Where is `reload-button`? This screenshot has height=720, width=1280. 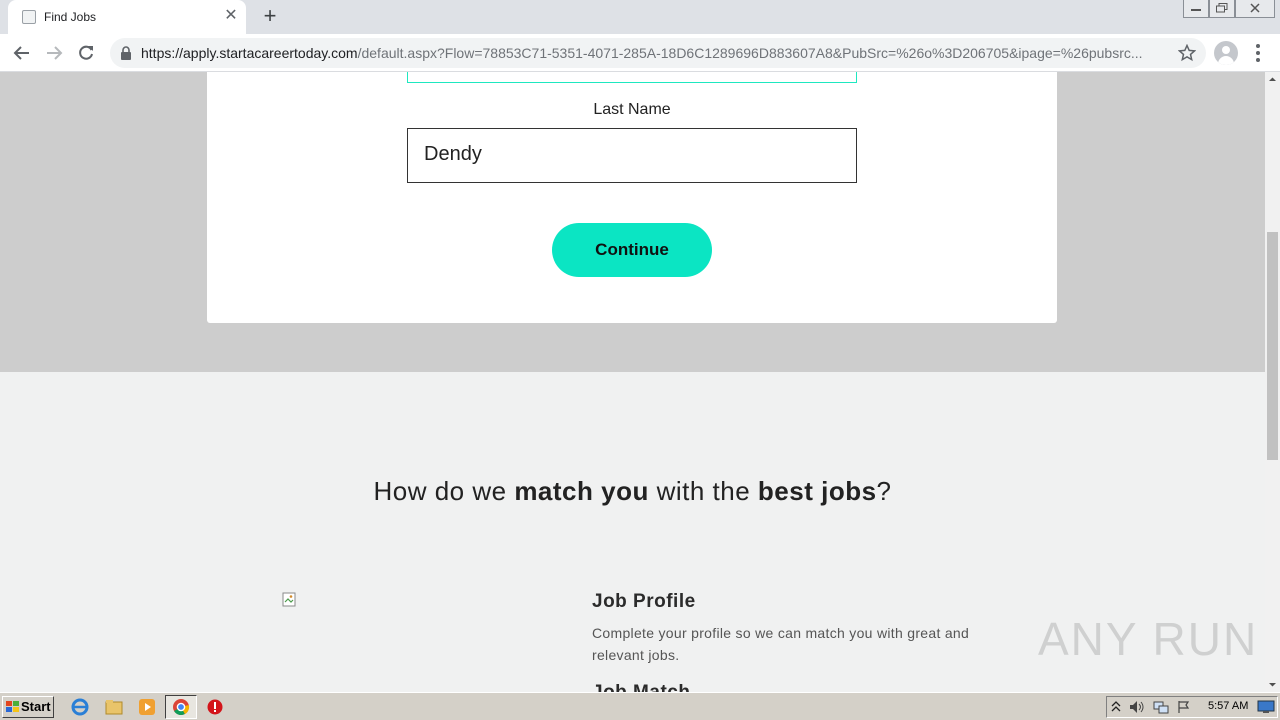 reload-button is located at coordinates (86, 53).